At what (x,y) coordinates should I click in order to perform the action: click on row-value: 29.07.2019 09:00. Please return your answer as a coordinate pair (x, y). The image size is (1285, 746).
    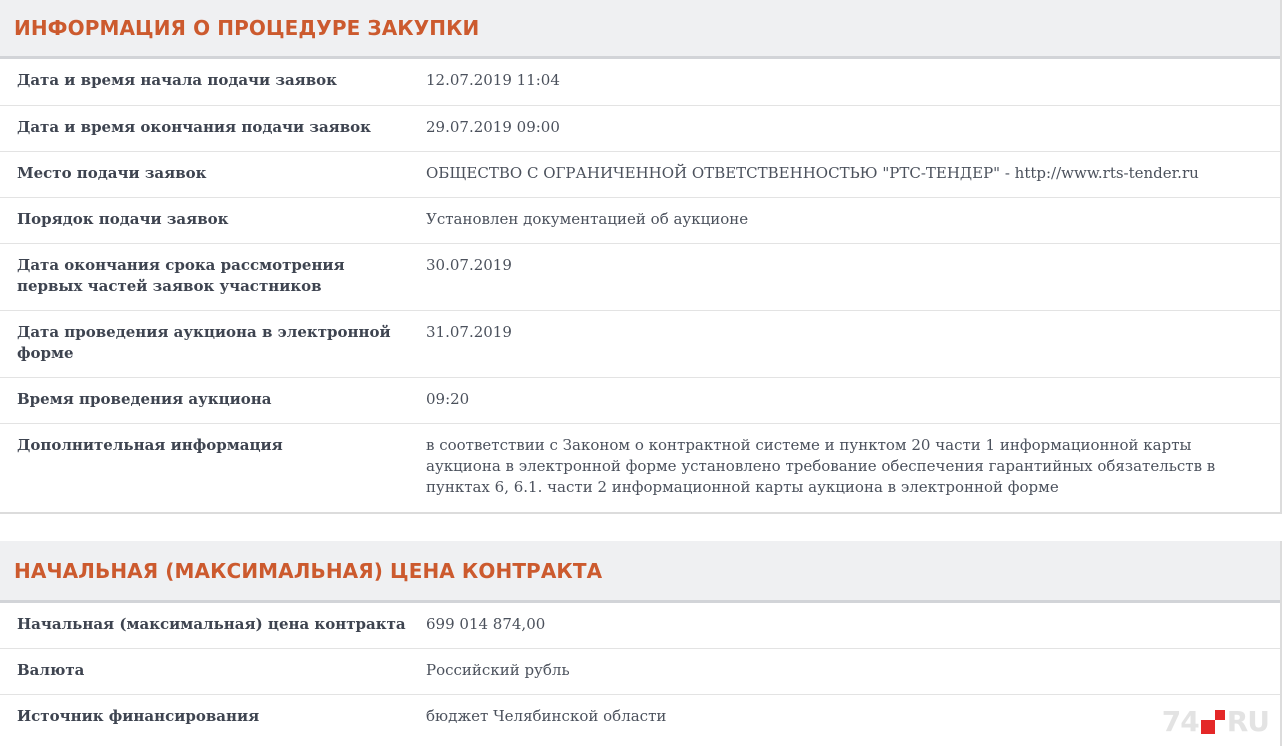
    Looking at the image, I should click on (493, 127).